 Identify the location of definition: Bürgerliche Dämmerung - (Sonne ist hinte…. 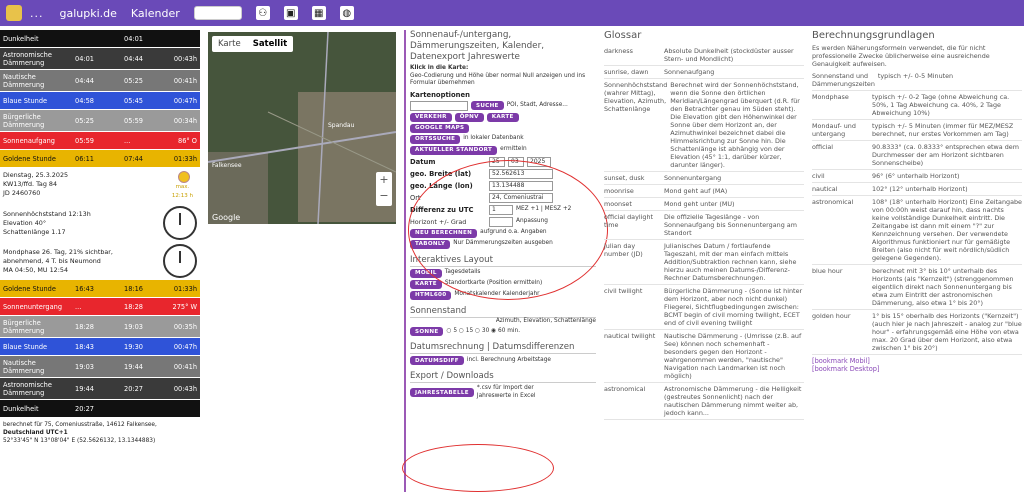
(733, 307).